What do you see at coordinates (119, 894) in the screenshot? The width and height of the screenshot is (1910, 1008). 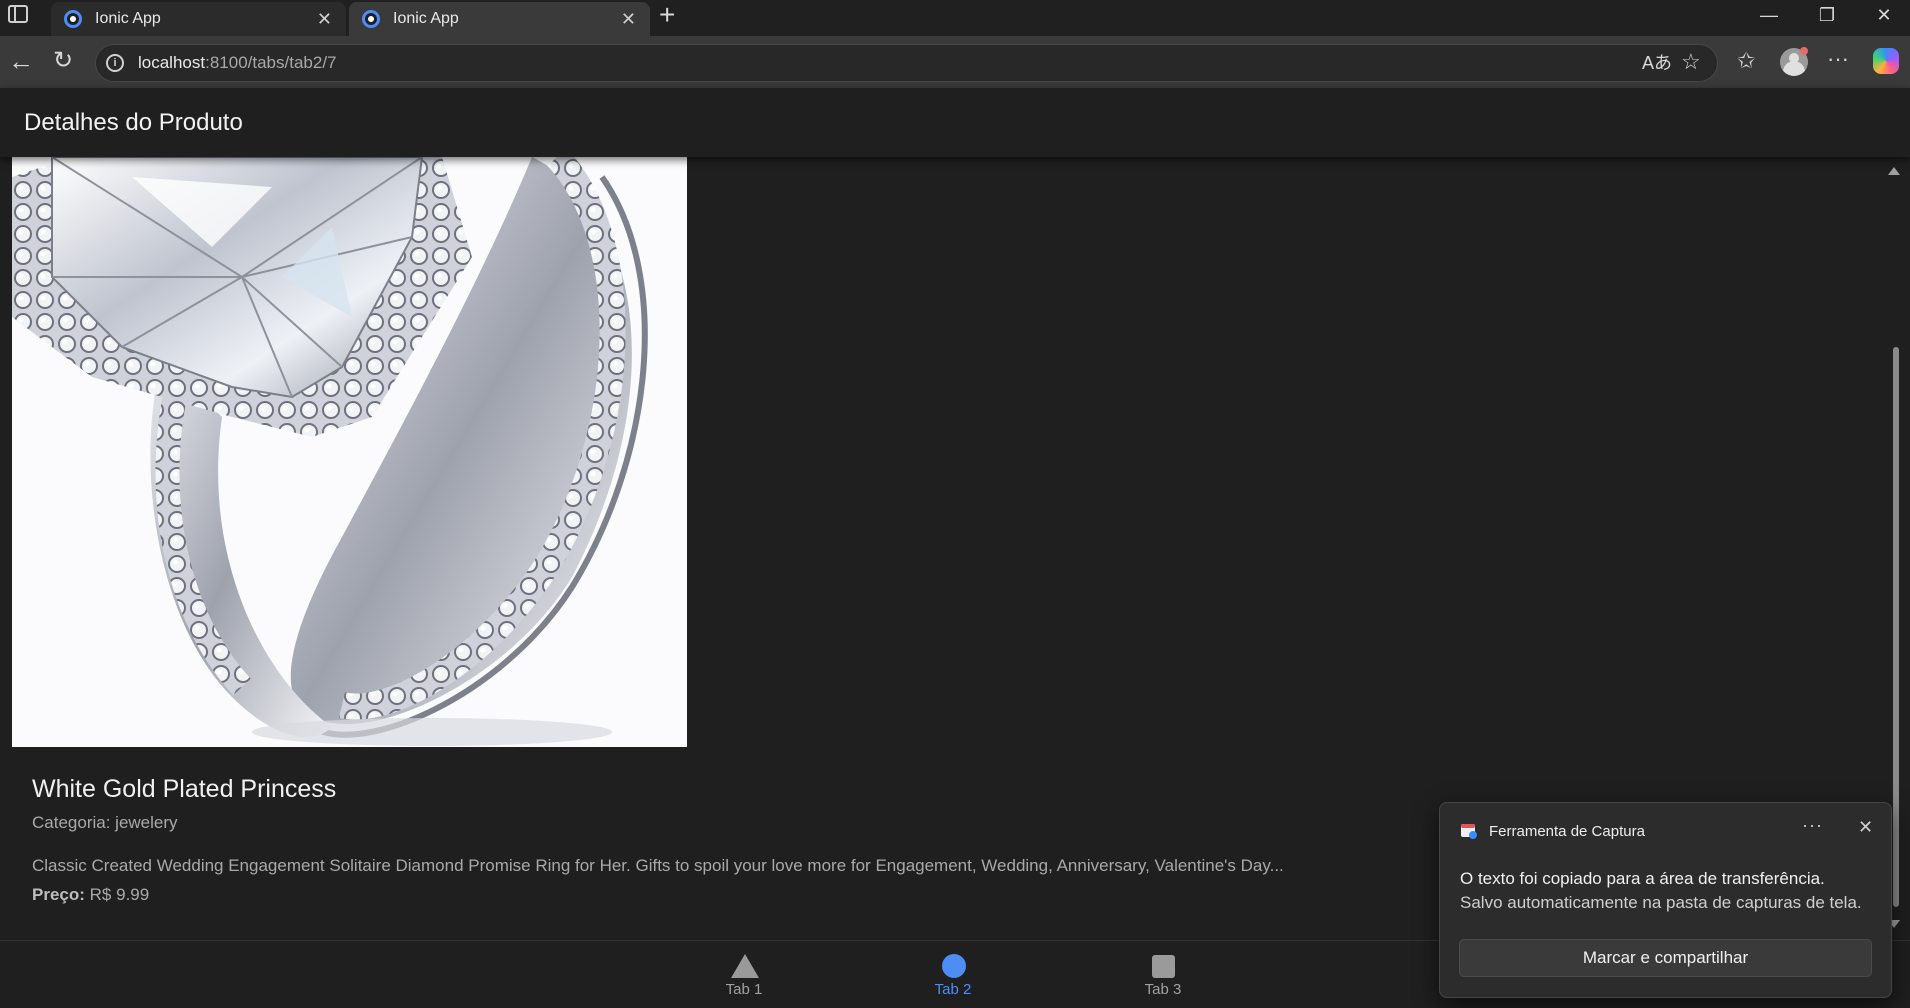 I see `price-value: R$ 9.99` at bounding box center [119, 894].